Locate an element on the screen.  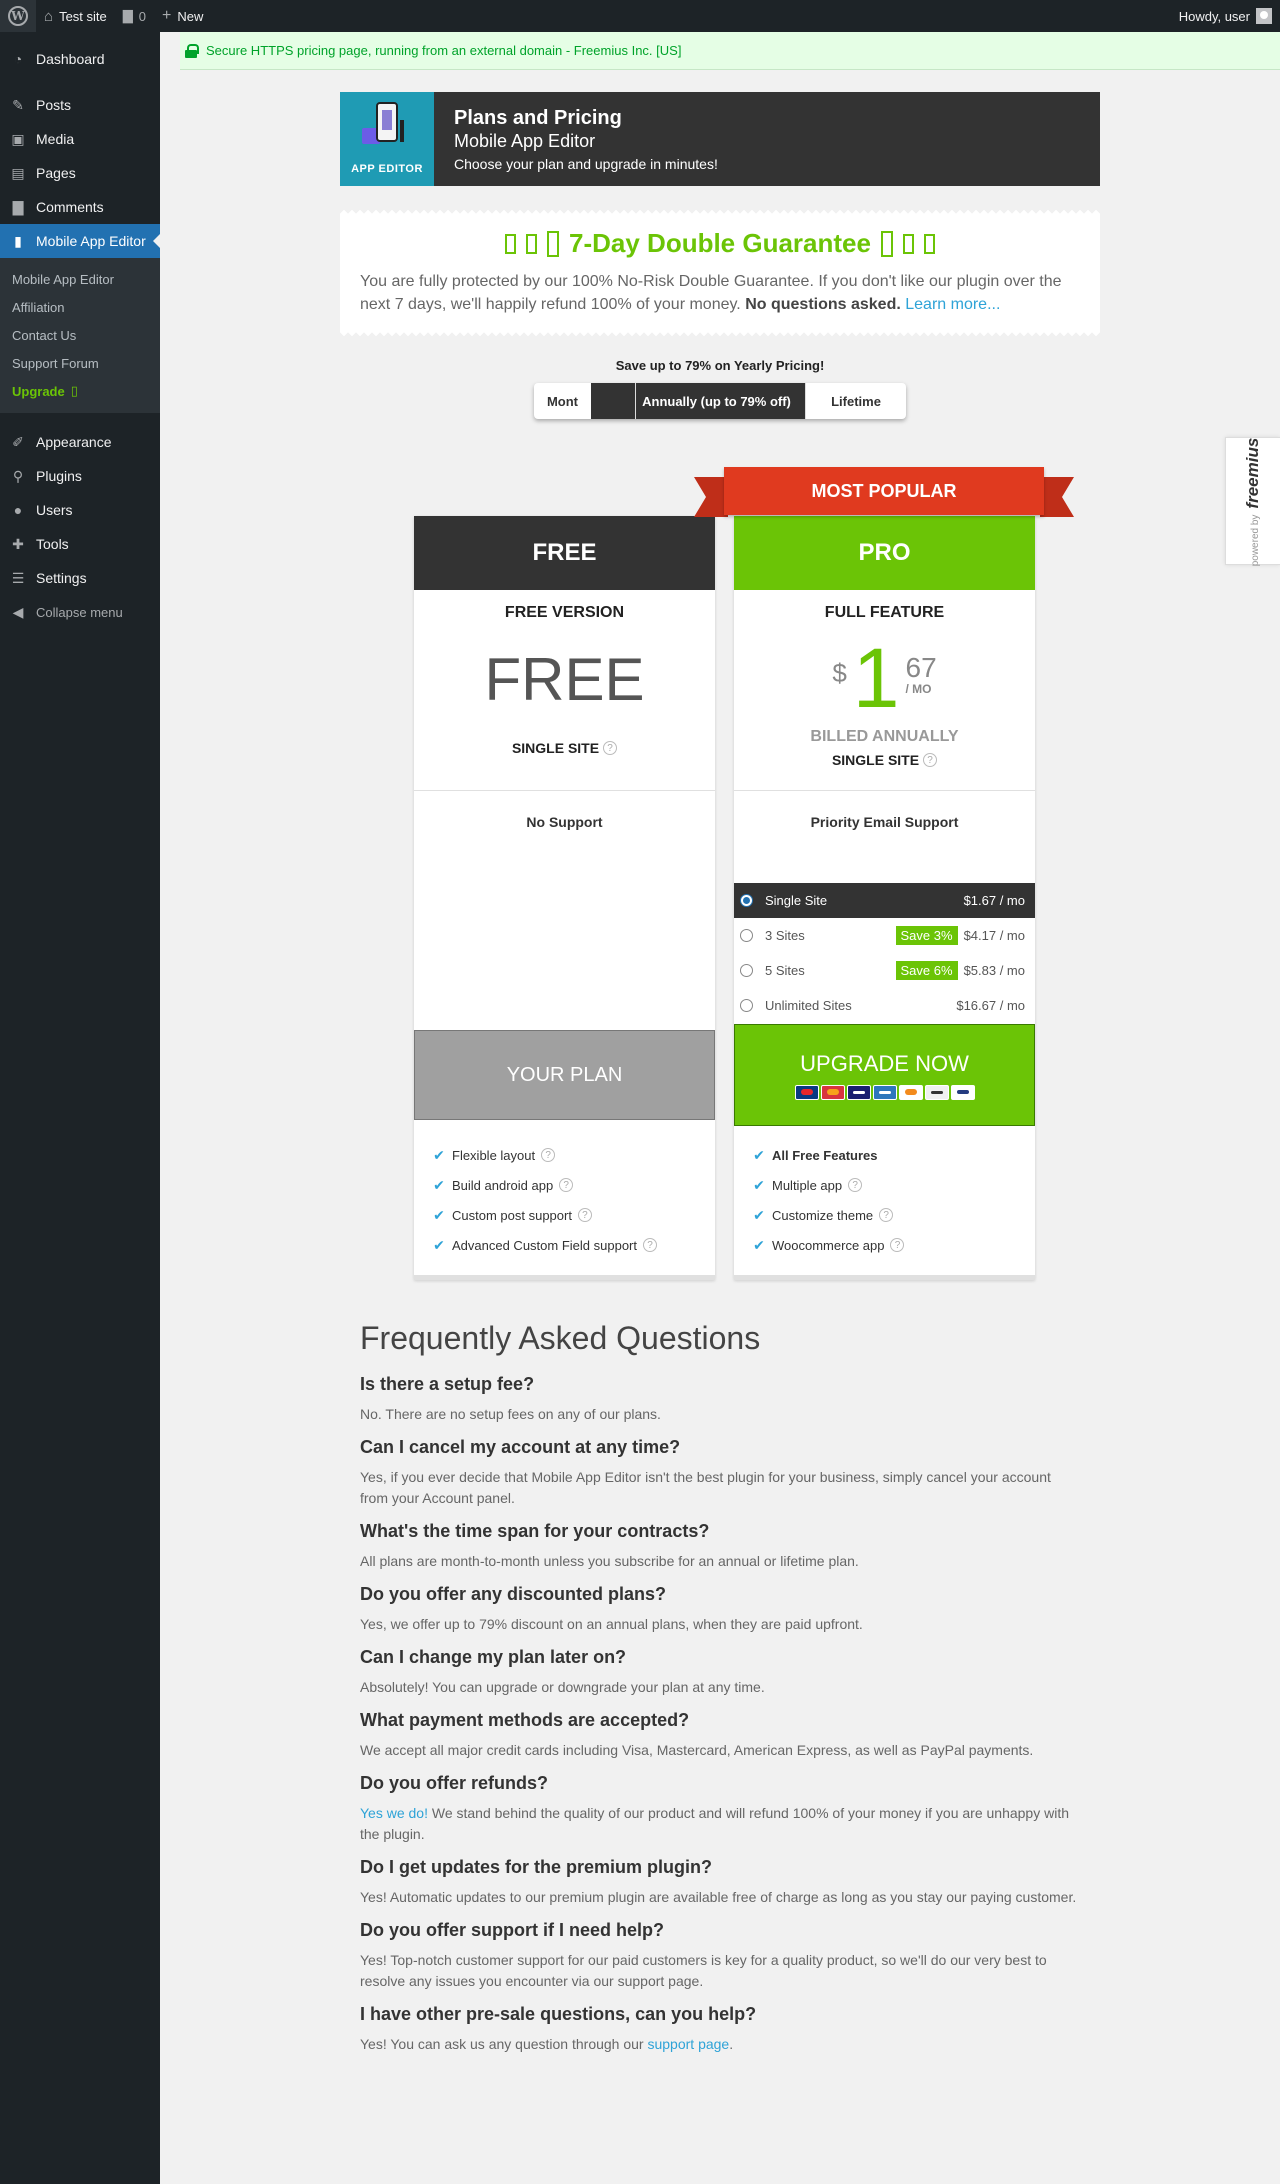
faq-title: Frequently Asked Questions is located at coordinates (560, 1338).